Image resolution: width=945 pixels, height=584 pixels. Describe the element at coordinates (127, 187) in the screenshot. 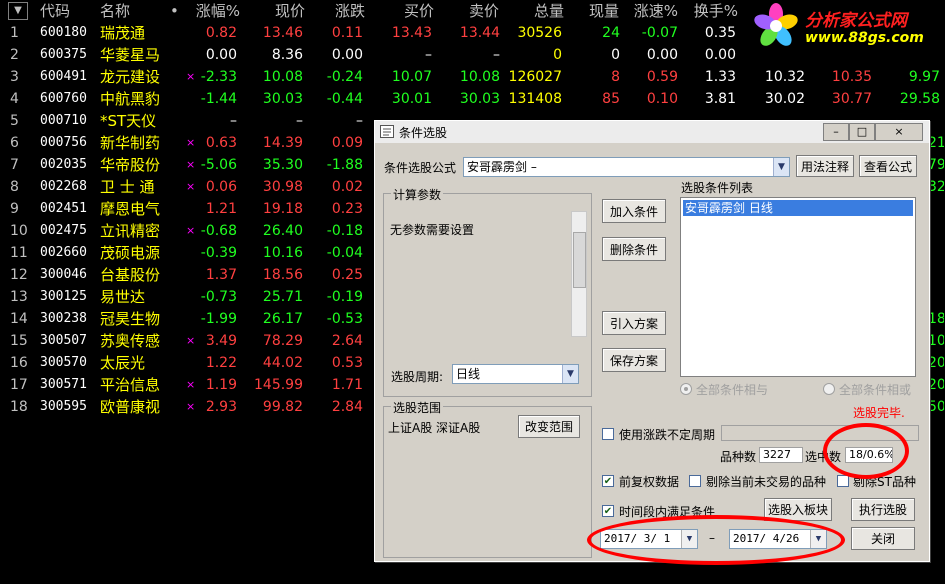

I see `row-name: 卫 士 通` at that location.